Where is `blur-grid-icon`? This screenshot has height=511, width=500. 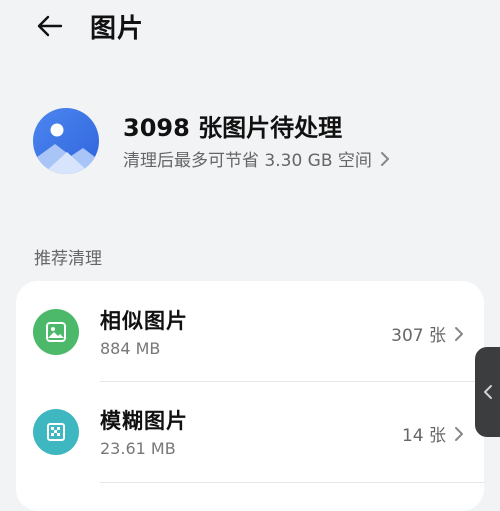
blur-grid-icon is located at coordinates (56, 432).